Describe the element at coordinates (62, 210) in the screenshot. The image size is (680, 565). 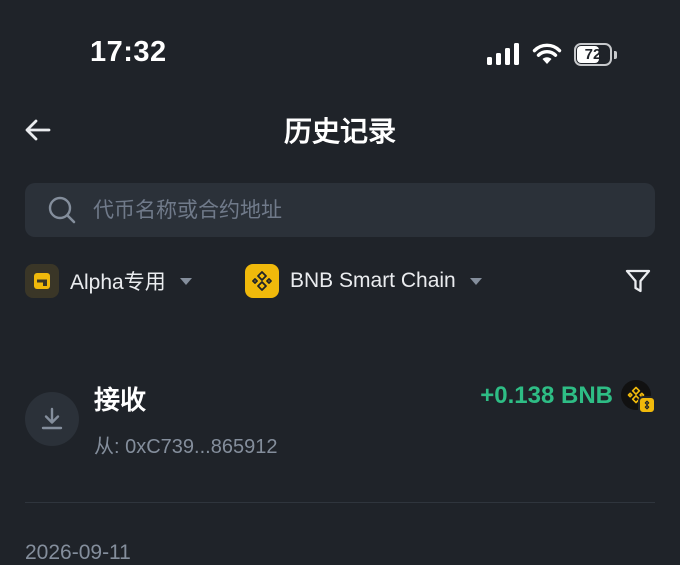
I see `search-icon` at that location.